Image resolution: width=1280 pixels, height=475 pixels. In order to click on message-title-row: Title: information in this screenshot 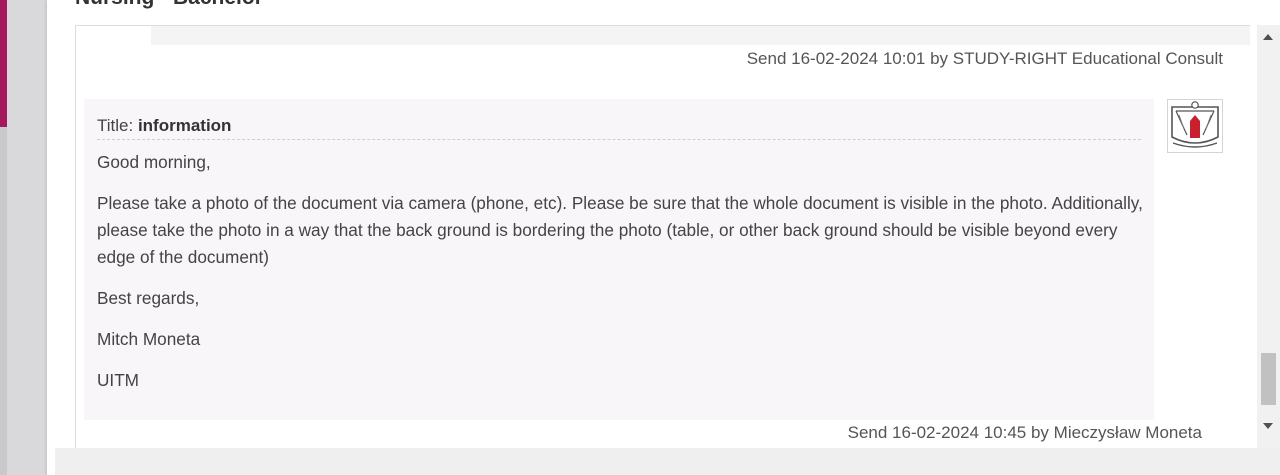, I will do `click(619, 128)`.